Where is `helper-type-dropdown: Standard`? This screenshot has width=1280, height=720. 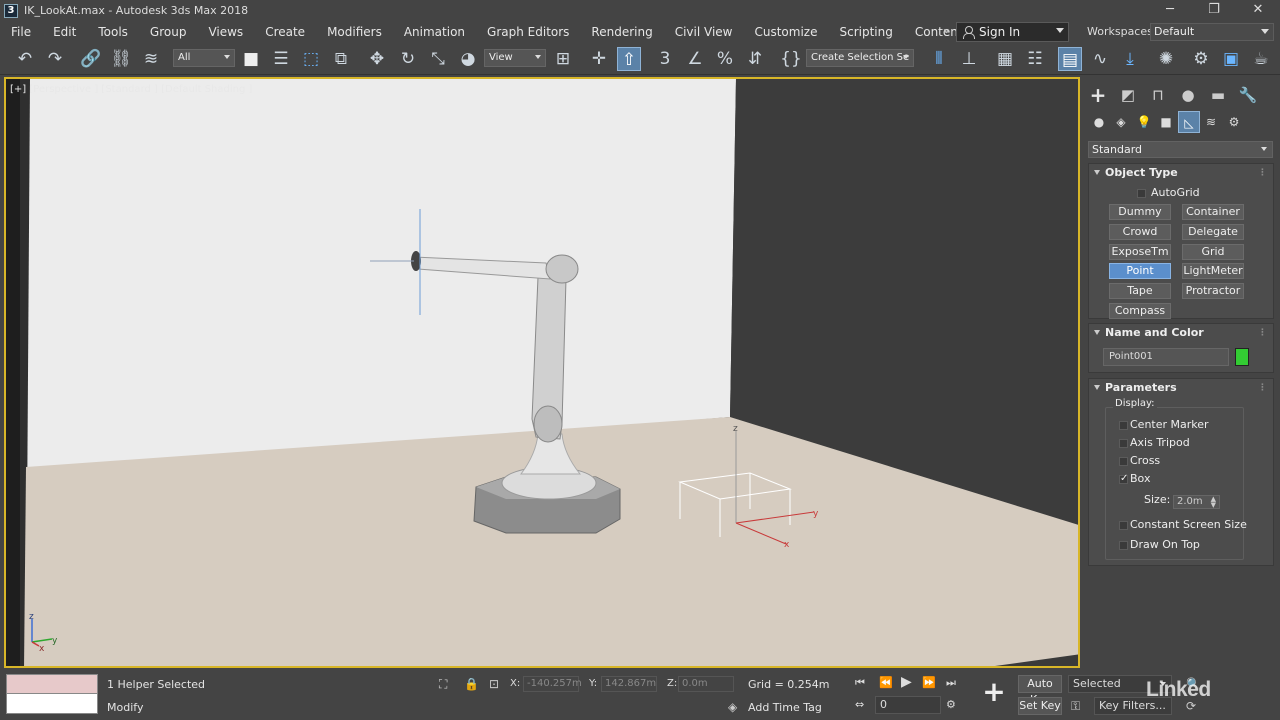
helper-type-dropdown: Standard is located at coordinates (1180, 149).